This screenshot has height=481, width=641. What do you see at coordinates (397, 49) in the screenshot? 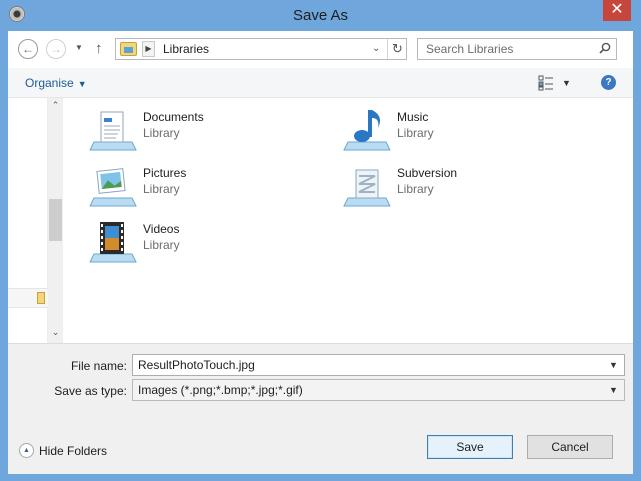
I see `refresh-icon: ↻` at bounding box center [397, 49].